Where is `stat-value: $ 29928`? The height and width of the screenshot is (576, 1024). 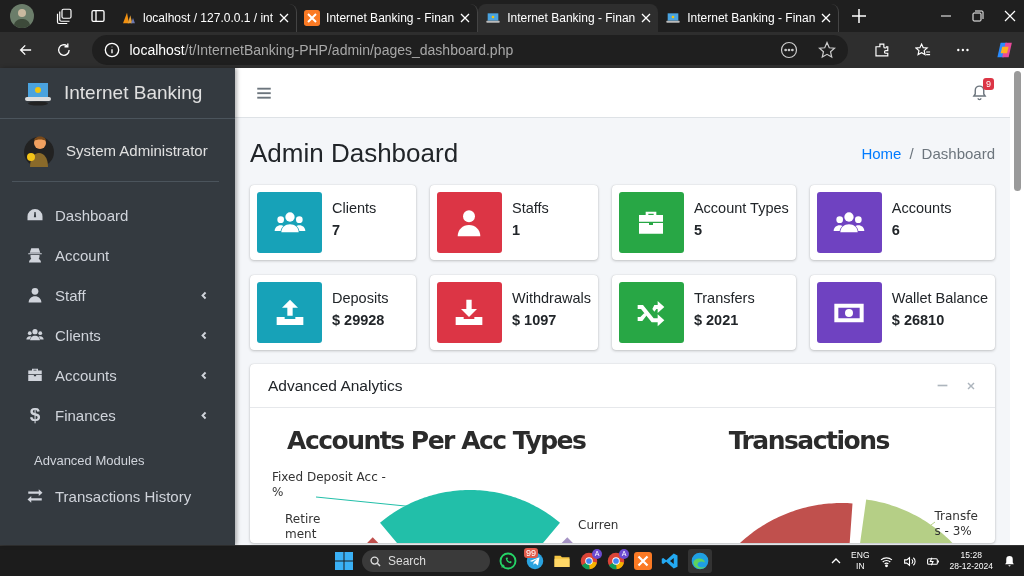
stat-value: $ 29928 is located at coordinates (359, 320).